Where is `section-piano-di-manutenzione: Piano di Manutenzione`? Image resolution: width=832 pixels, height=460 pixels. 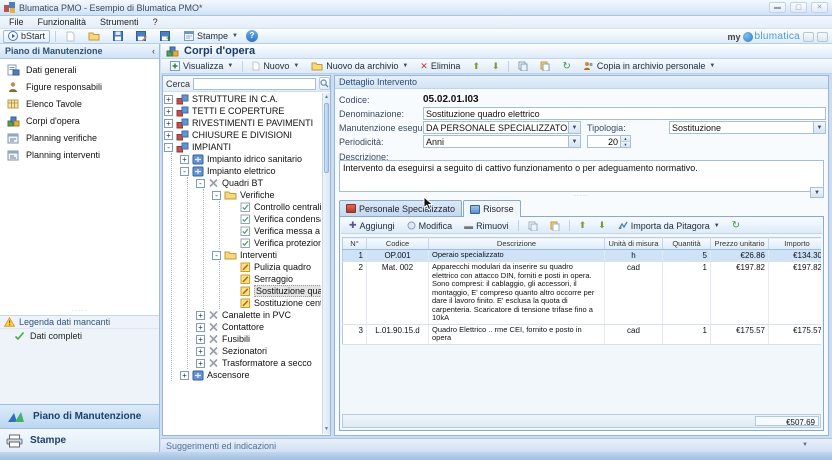 section-piano-di-manutenzione: Piano di Manutenzione is located at coordinates (79, 416).